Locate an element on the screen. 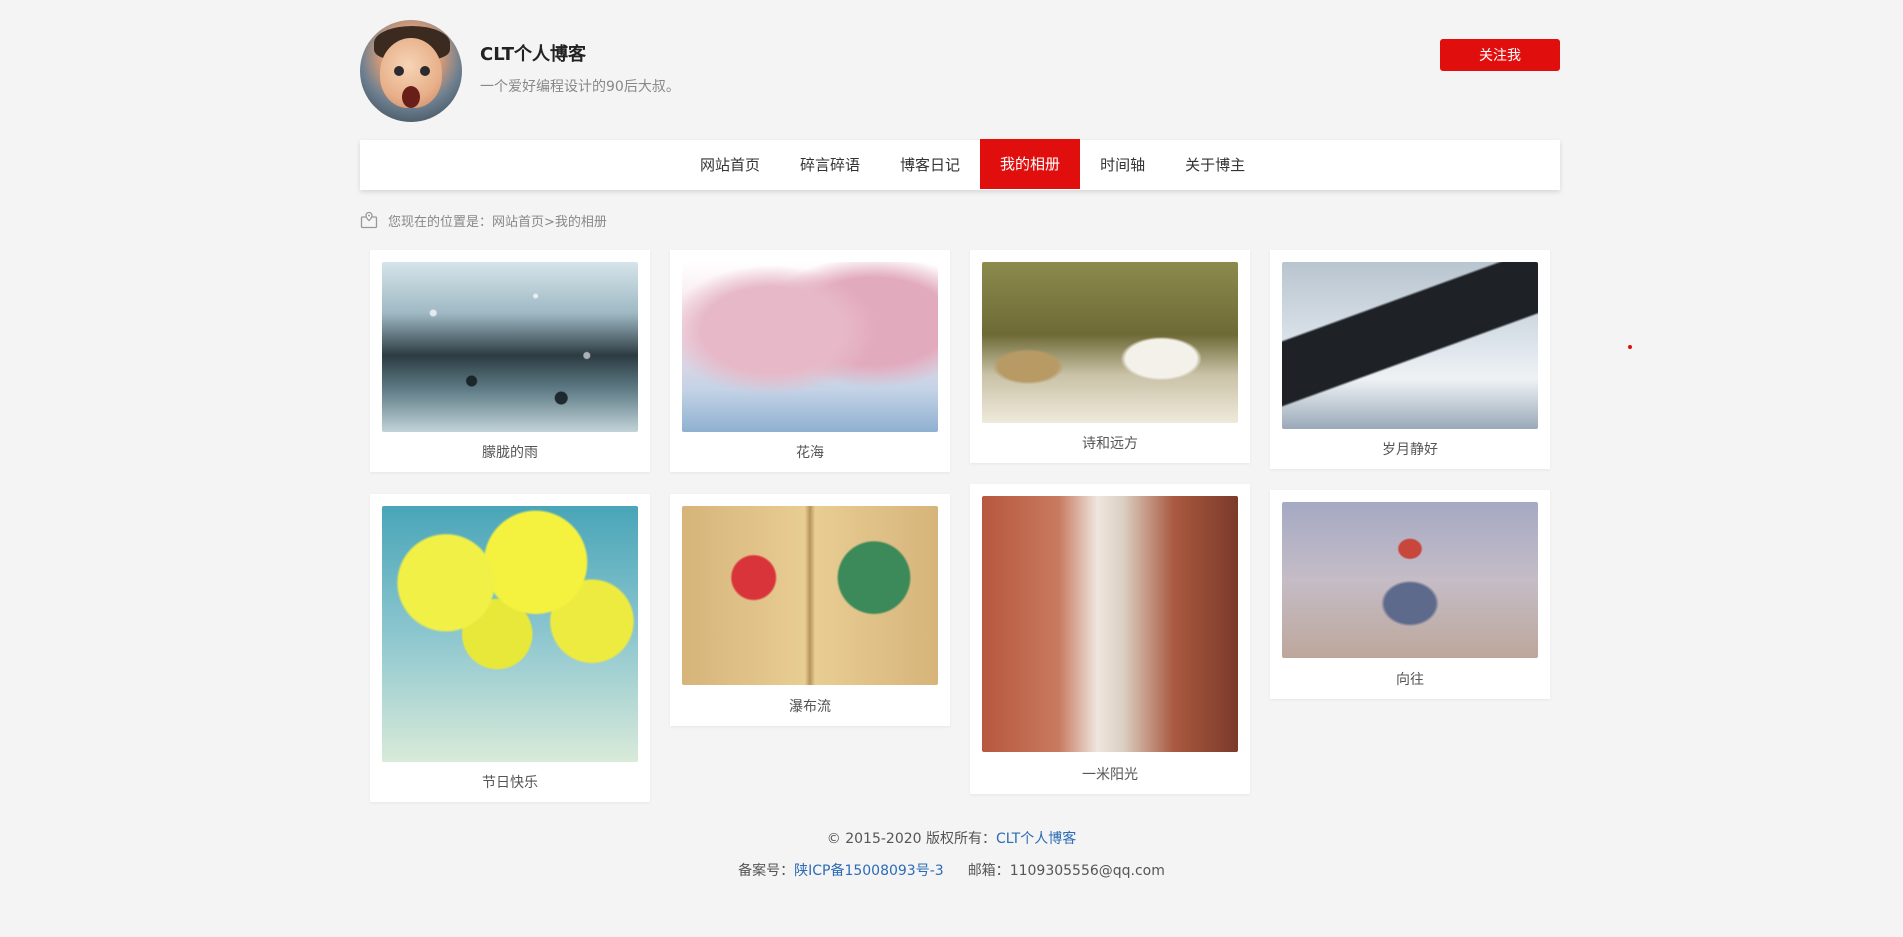 The image size is (1903, 937). gallery-card: 岁月静好 is located at coordinates (1410, 359).